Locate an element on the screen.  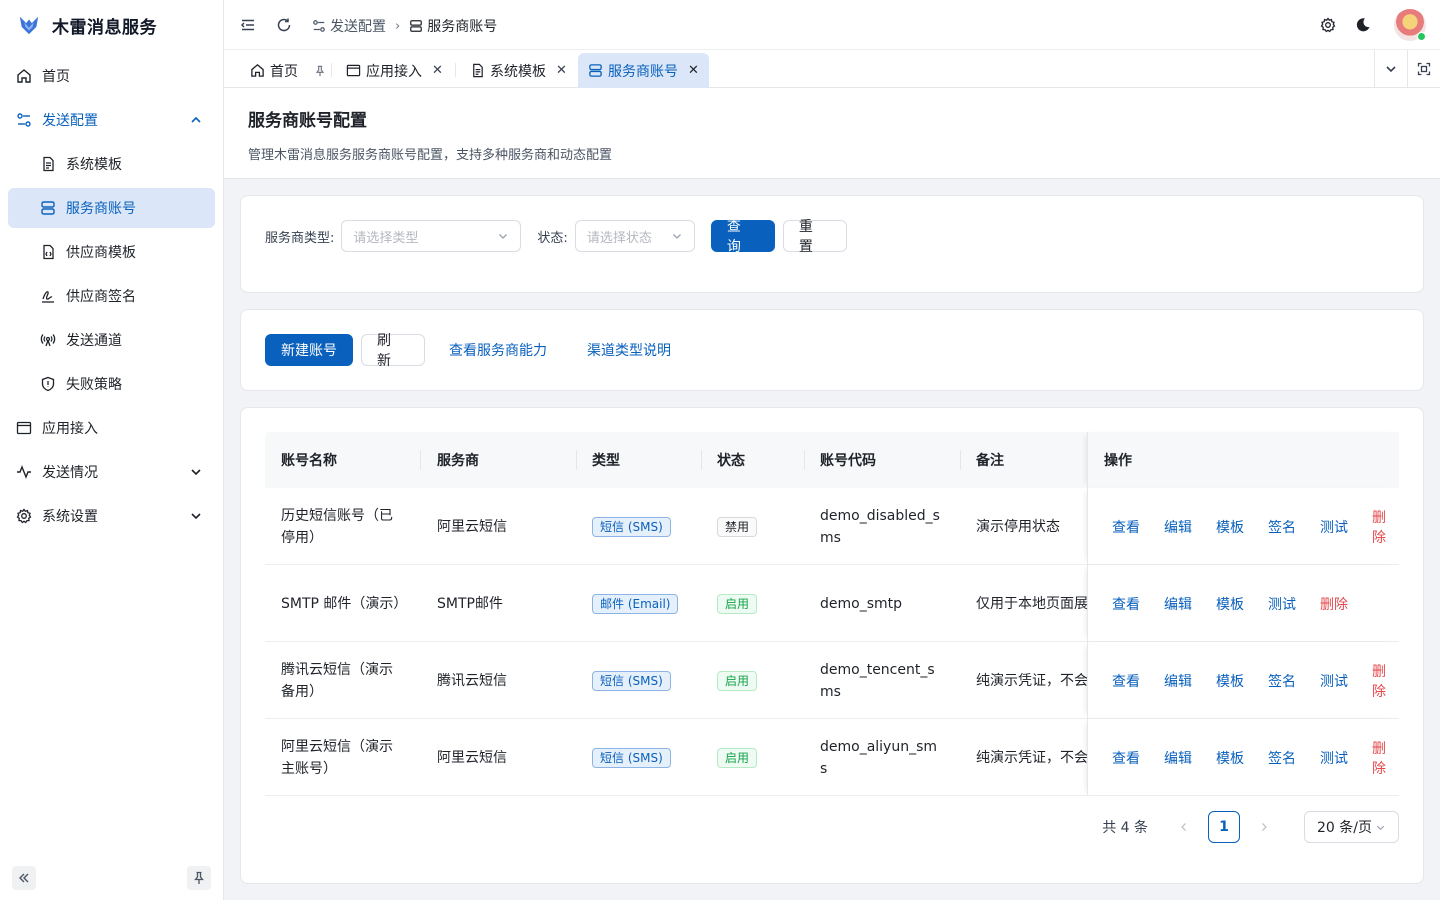
tab-provider-account: 服务商账号 ✕ is located at coordinates (643, 70).